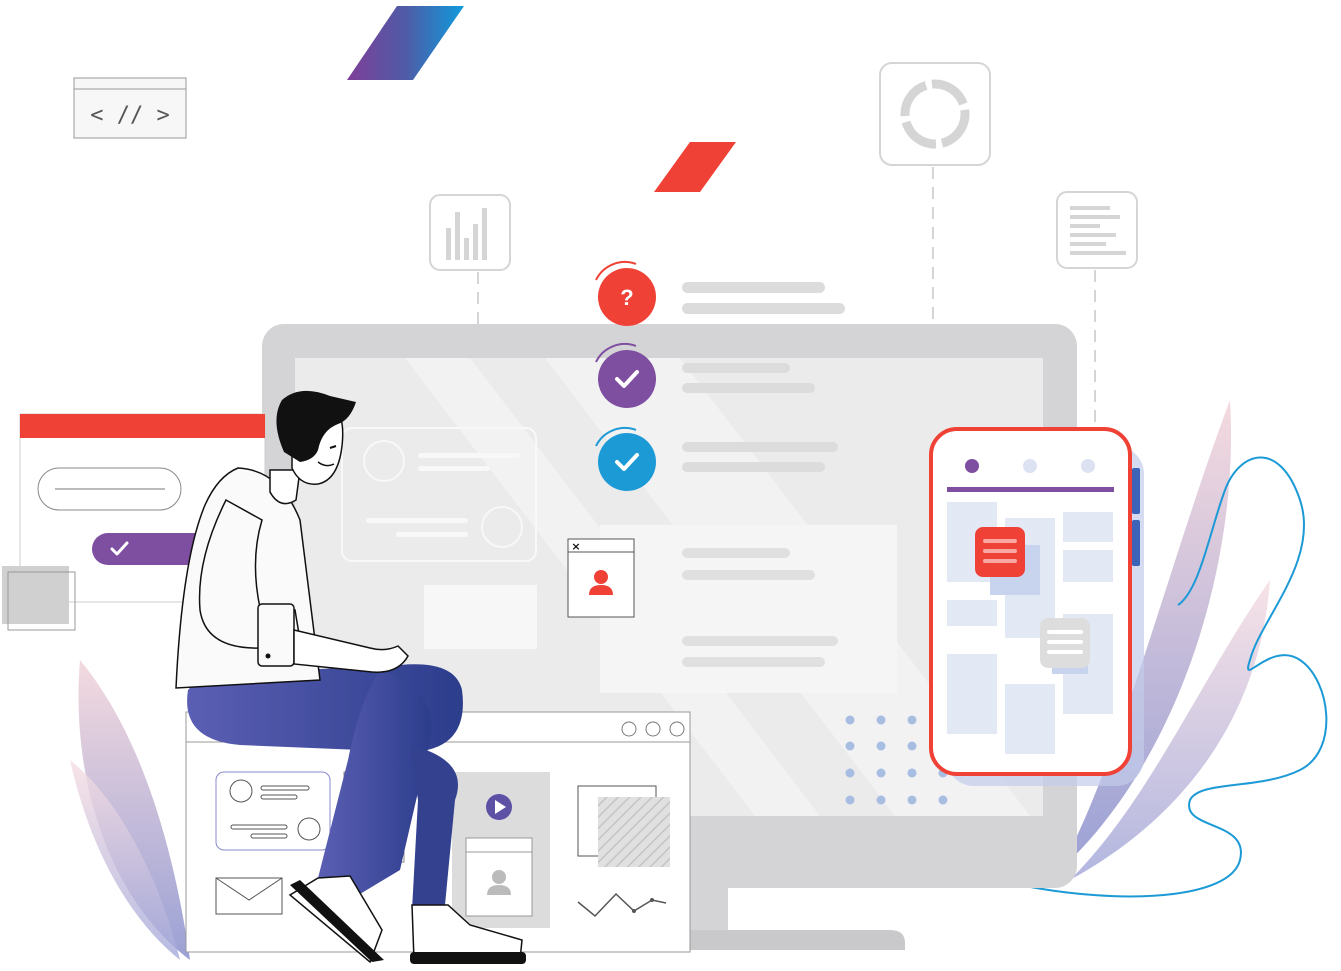  Describe the element at coordinates (129, 115) in the screenshot. I see `code-snippet: < // >` at that location.